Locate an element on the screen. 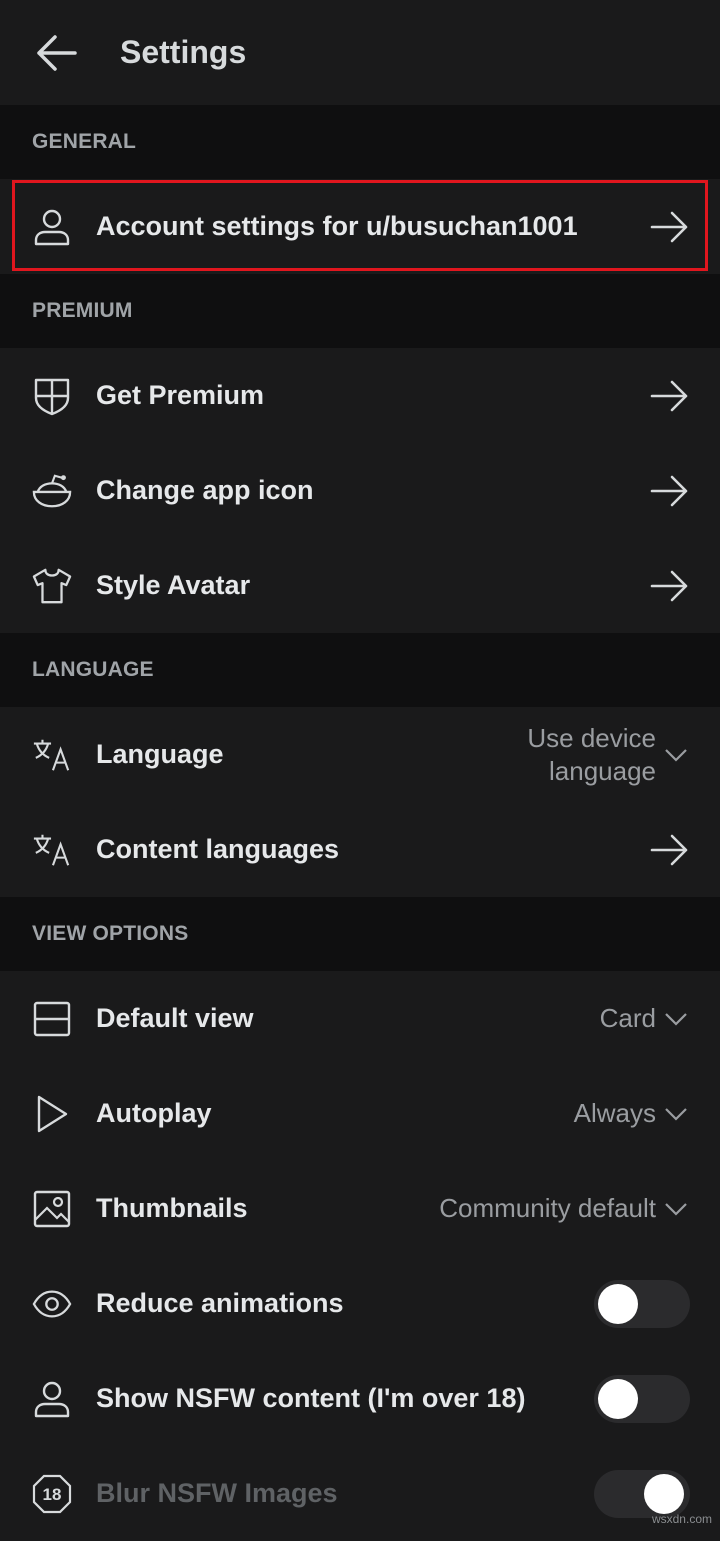 This screenshot has width=720, height=1541. autoplay-label: Autoplay is located at coordinates (154, 1113).